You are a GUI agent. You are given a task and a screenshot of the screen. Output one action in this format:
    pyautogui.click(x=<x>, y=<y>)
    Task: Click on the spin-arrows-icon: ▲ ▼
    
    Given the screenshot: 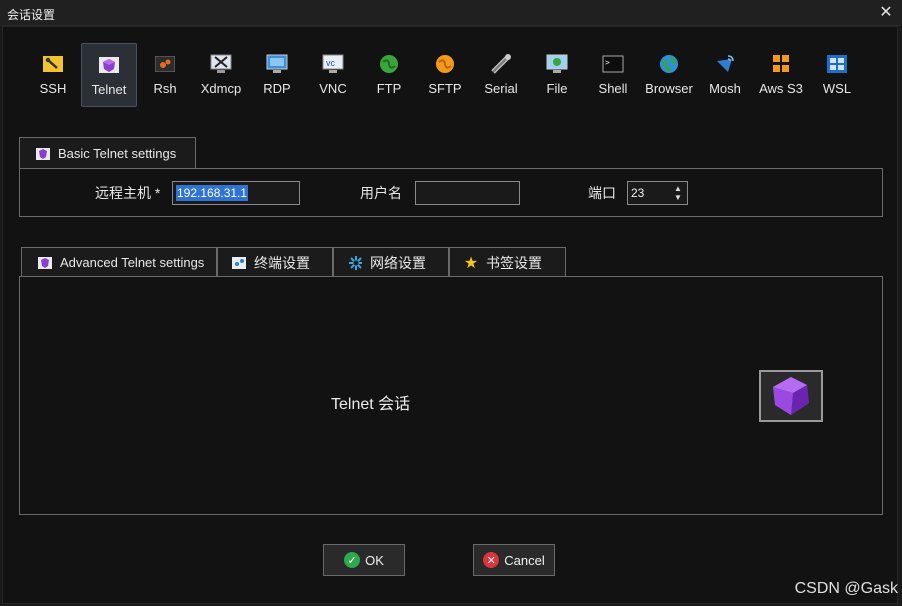 What is the action you would take?
    pyautogui.click(x=678, y=193)
    